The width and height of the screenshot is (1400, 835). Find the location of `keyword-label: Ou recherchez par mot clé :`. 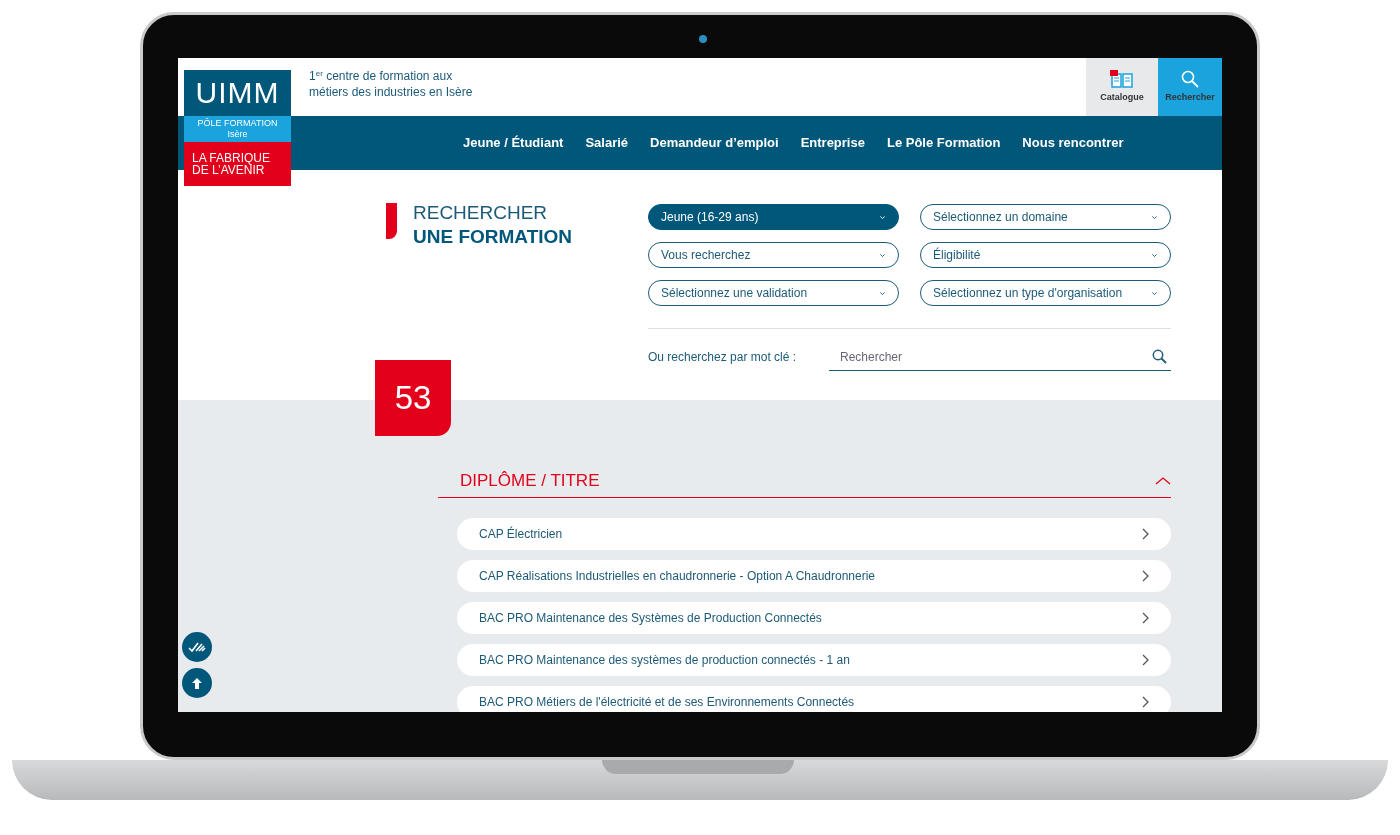

keyword-label: Ou recherchez par mot clé : is located at coordinates (723, 357).